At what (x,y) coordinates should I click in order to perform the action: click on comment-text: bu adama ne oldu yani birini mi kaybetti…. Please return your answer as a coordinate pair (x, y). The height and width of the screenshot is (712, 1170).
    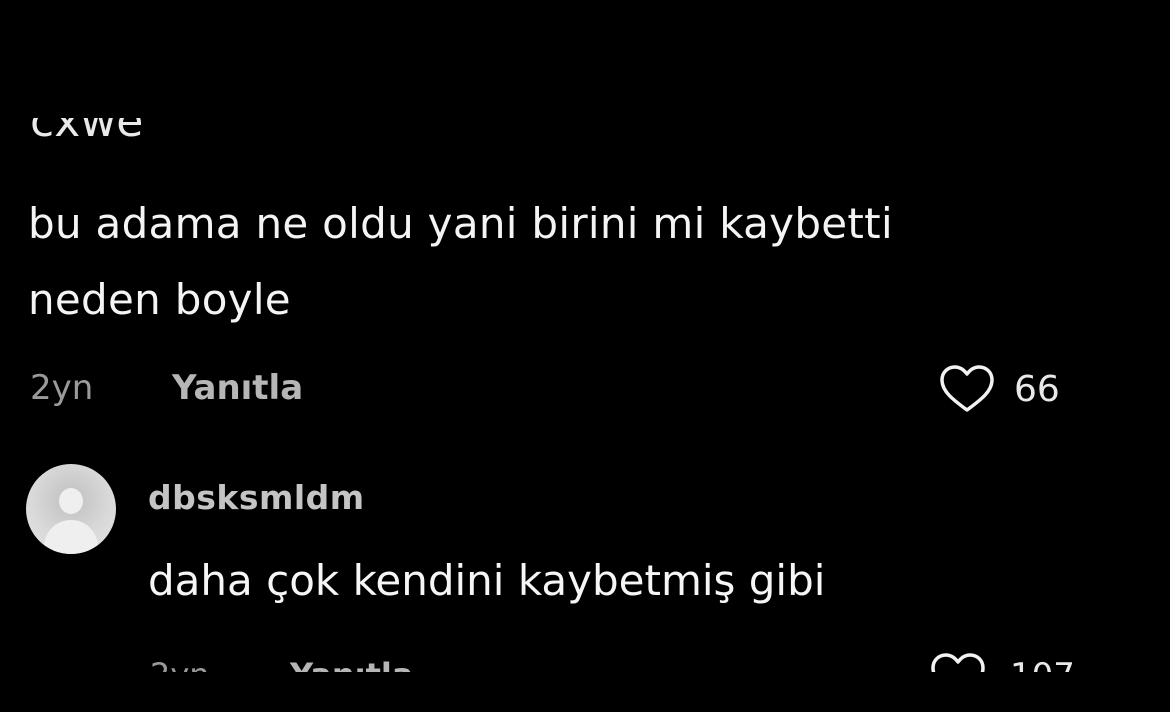
    Looking at the image, I should click on (460, 261).